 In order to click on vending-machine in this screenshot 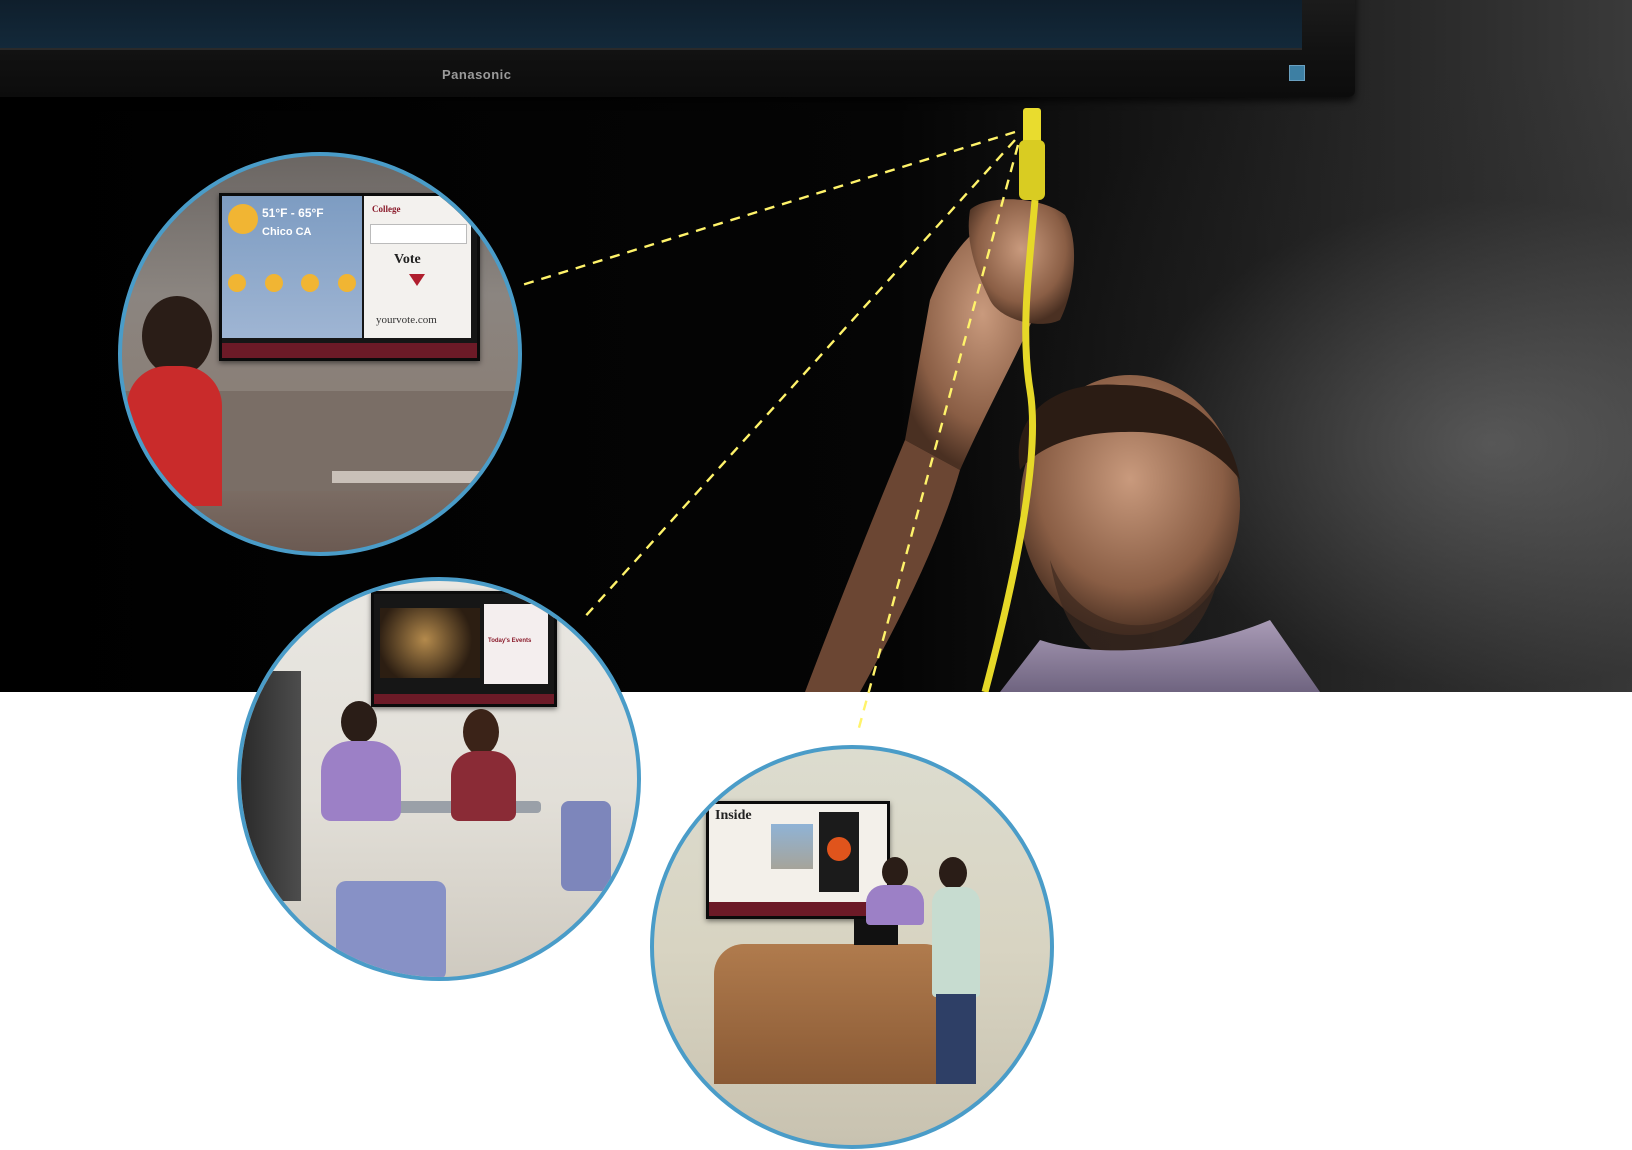, I will do `click(271, 786)`.